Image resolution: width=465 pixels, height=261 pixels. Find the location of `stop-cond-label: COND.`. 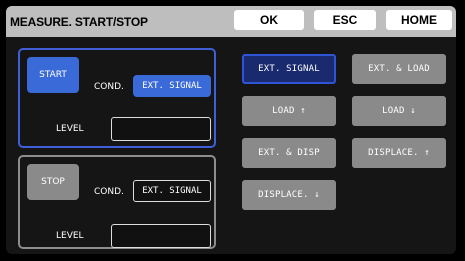

stop-cond-label: COND. is located at coordinates (109, 192).